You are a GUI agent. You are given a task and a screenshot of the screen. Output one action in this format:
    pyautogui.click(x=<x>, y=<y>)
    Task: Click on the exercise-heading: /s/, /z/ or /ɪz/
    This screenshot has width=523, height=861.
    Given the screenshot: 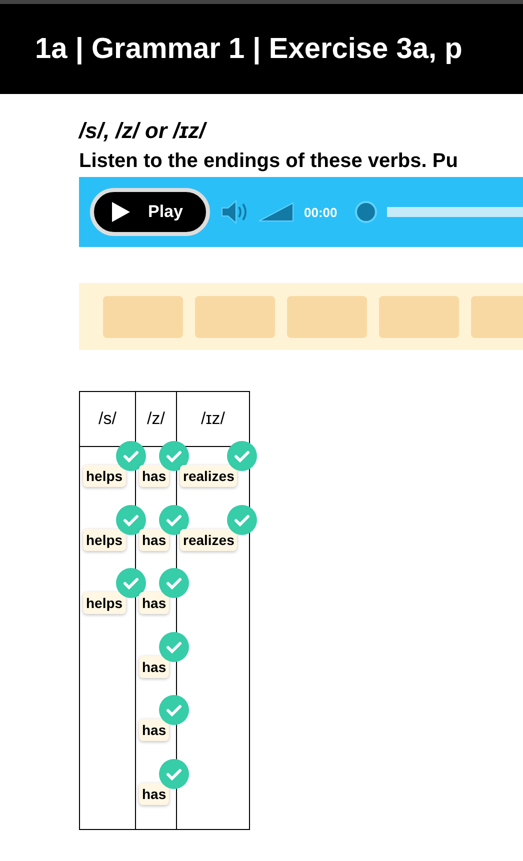 What is the action you would take?
    pyautogui.click(x=143, y=131)
    